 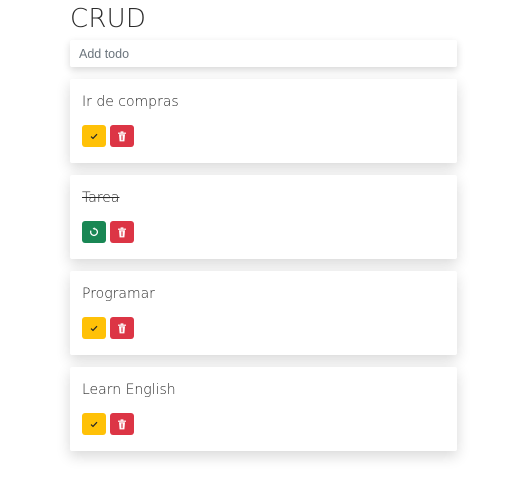 What do you see at coordinates (108, 19) in the screenshot?
I see `page-title: CRUD` at bounding box center [108, 19].